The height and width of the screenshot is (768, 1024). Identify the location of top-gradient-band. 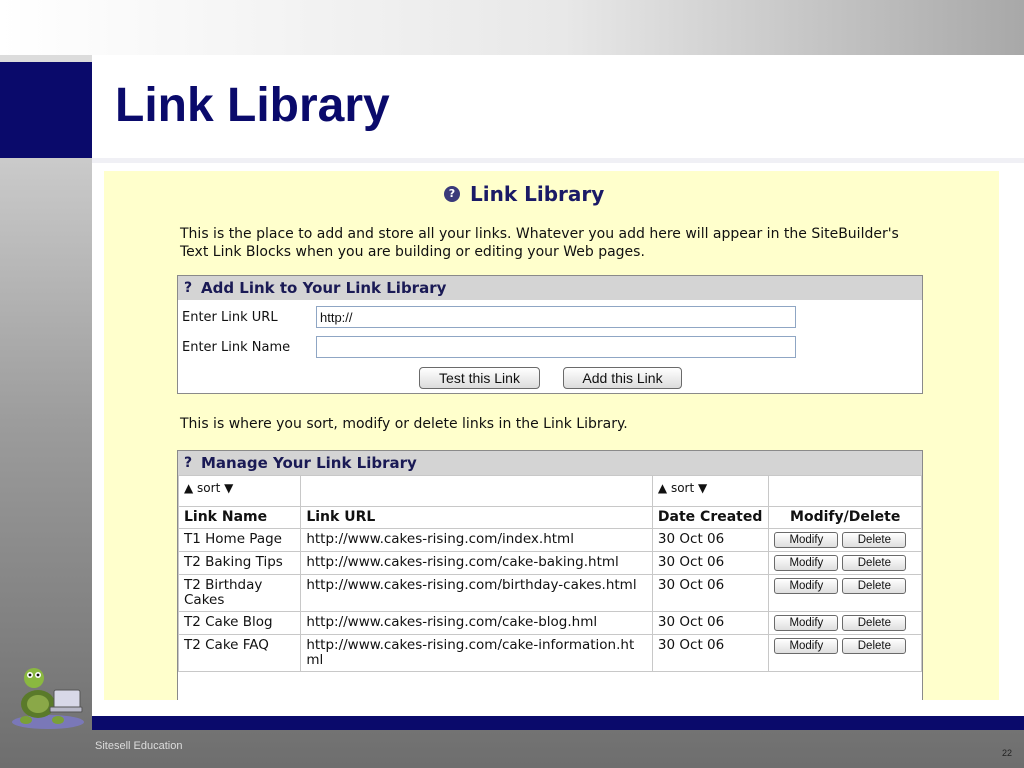
(512, 27).